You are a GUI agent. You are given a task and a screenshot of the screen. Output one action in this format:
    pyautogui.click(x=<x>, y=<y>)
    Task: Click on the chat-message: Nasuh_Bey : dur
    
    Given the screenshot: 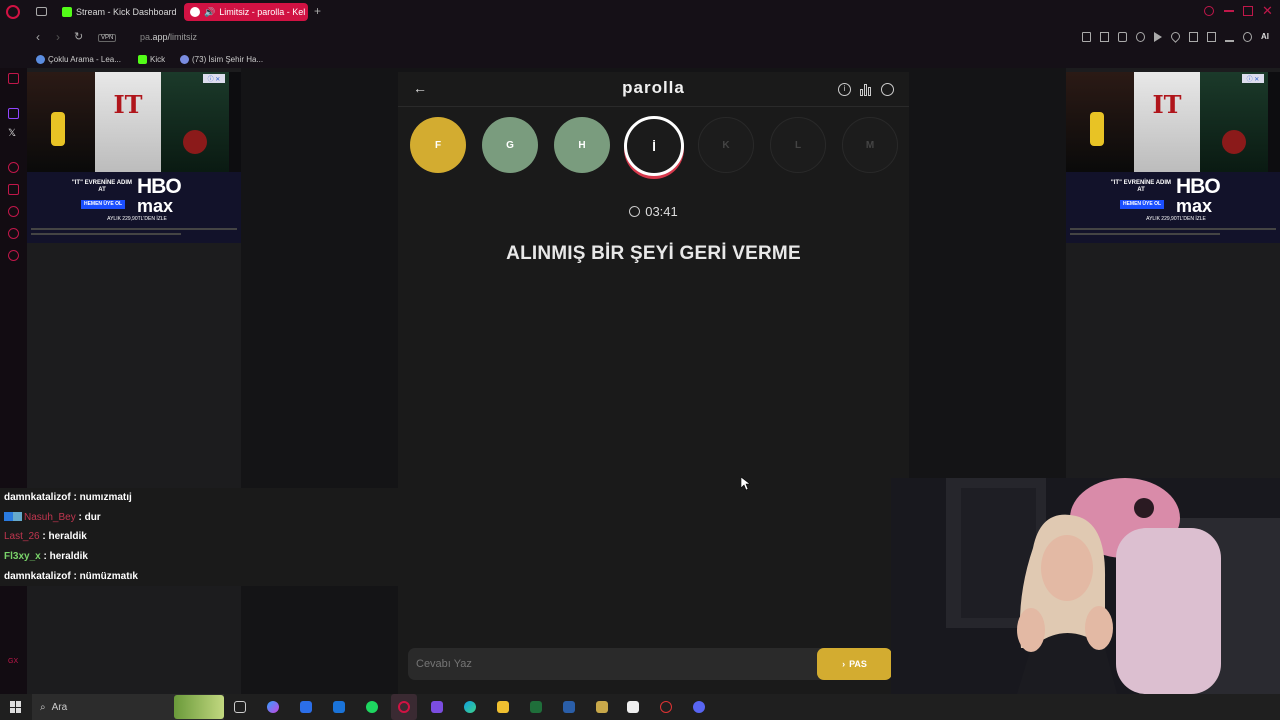 What is the action you would take?
    pyautogui.click(x=52, y=517)
    